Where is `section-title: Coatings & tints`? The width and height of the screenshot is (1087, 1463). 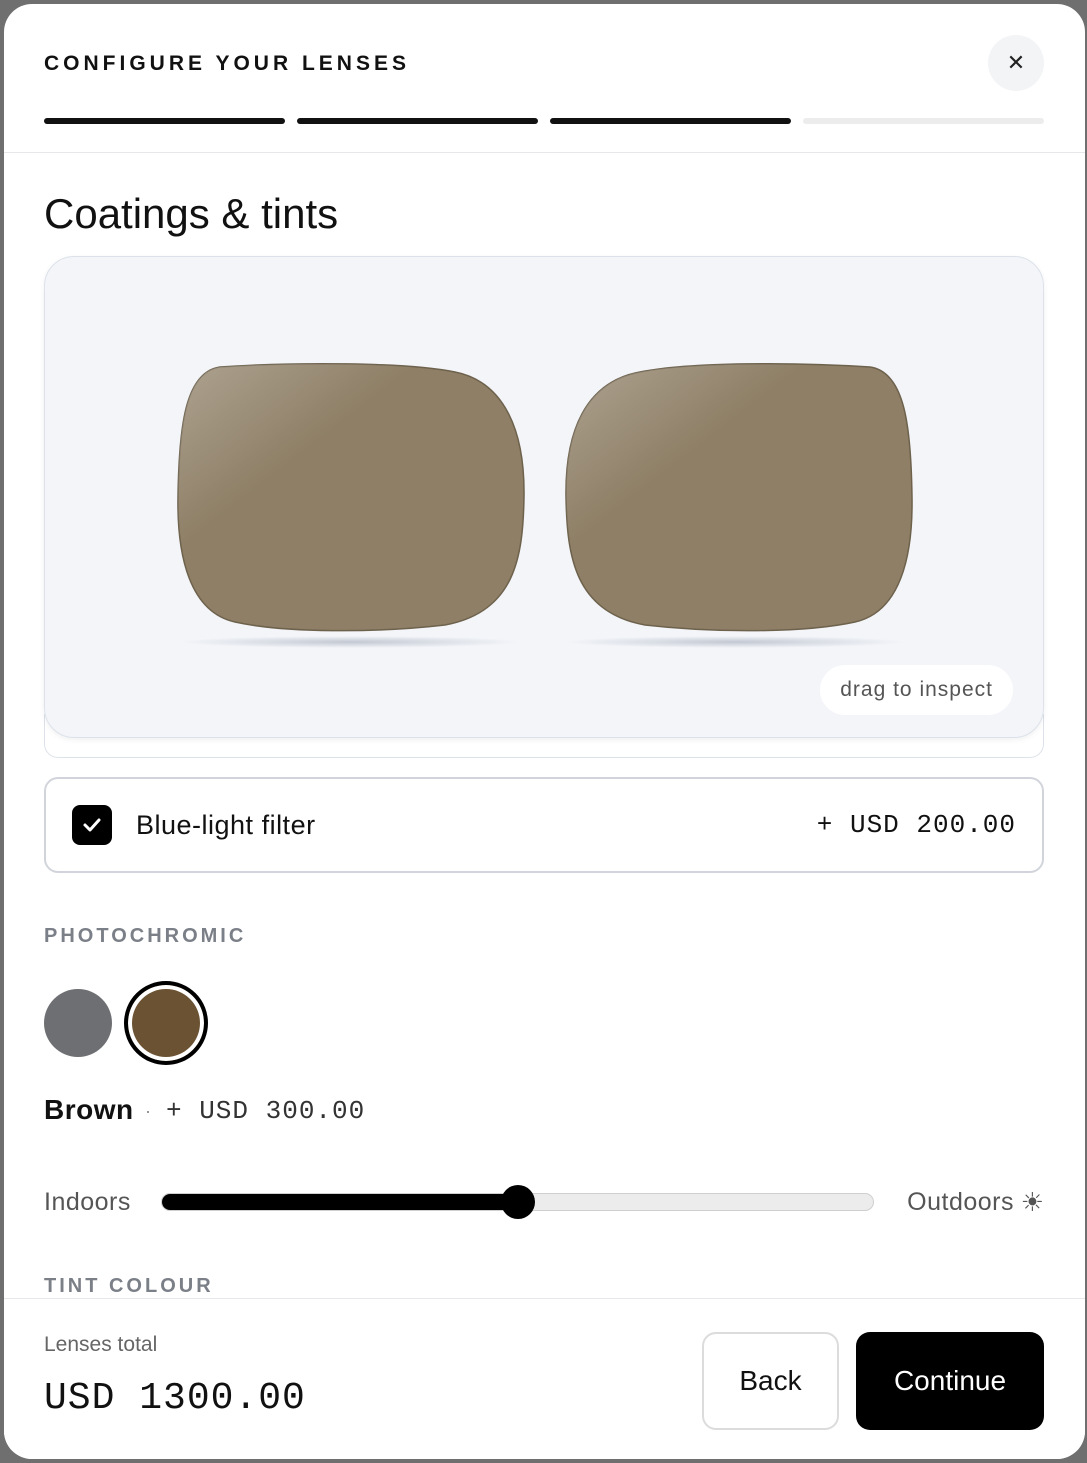 section-title: Coatings & tints is located at coordinates (191, 213).